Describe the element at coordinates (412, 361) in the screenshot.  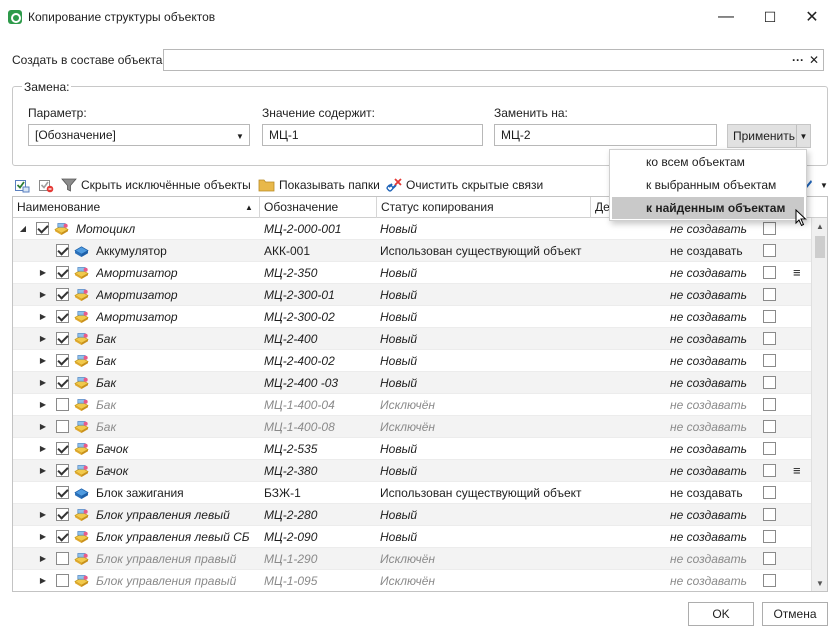
I see `table-row: ▶ Бак МЦ-2-400-02 Новый не создавать` at that location.